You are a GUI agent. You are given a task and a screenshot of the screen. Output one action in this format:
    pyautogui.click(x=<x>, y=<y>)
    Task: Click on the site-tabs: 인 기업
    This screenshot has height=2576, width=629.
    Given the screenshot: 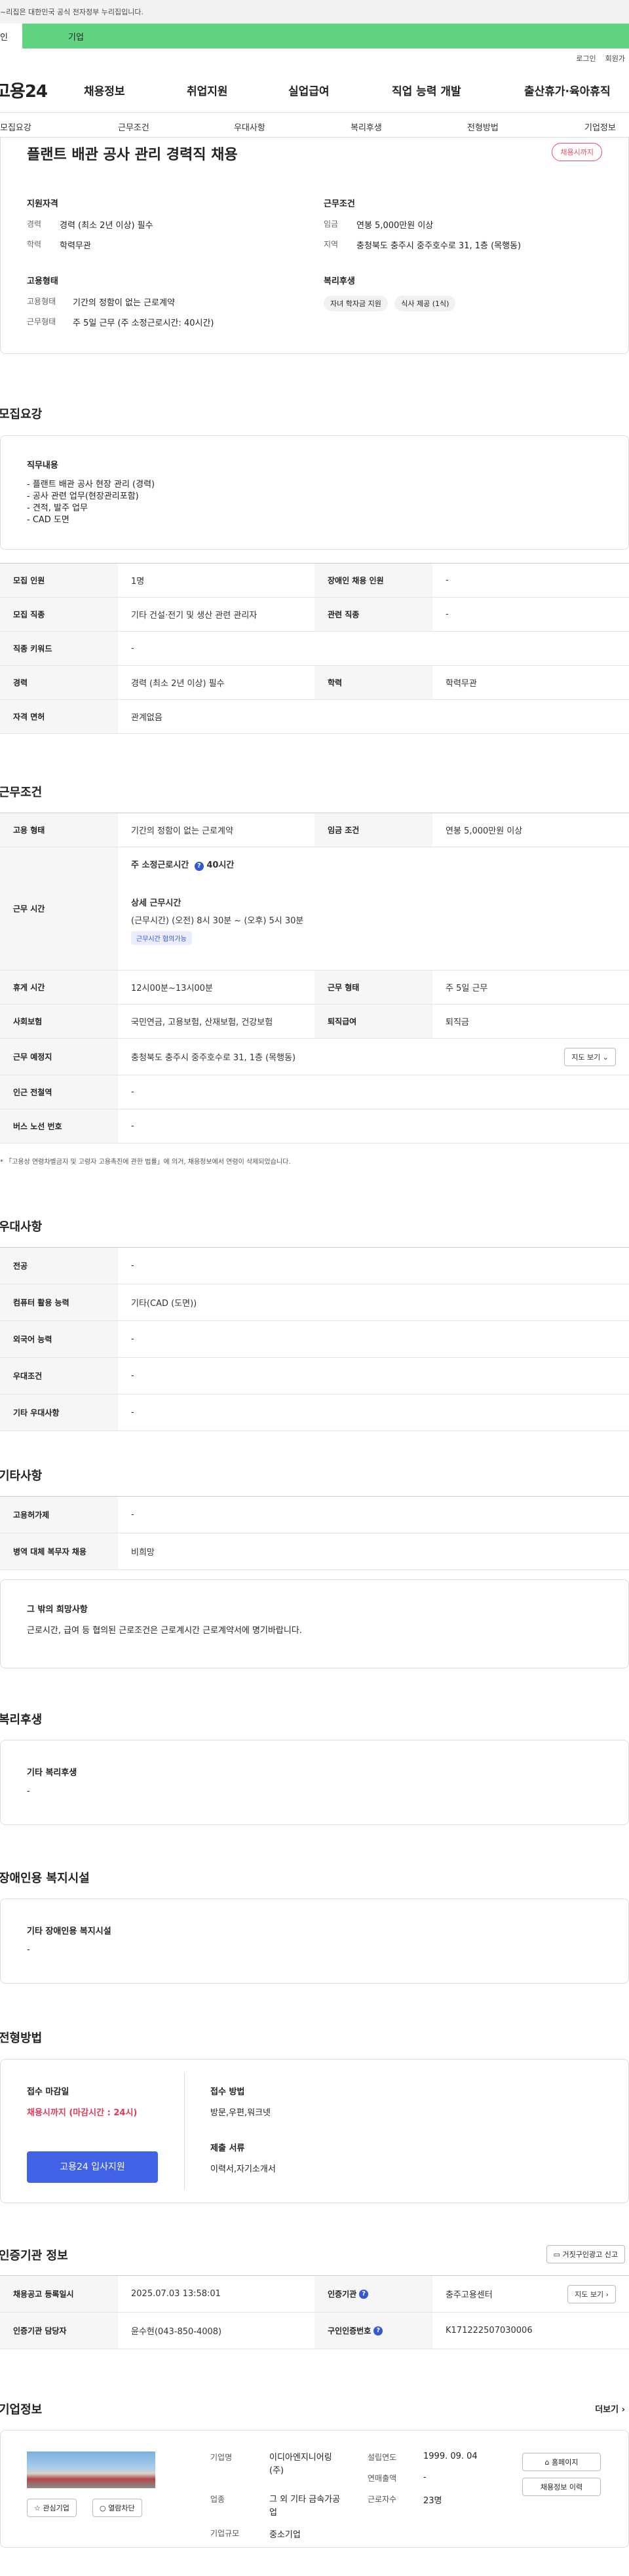 What is the action you would take?
    pyautogui.click(x=314, y=36)
    